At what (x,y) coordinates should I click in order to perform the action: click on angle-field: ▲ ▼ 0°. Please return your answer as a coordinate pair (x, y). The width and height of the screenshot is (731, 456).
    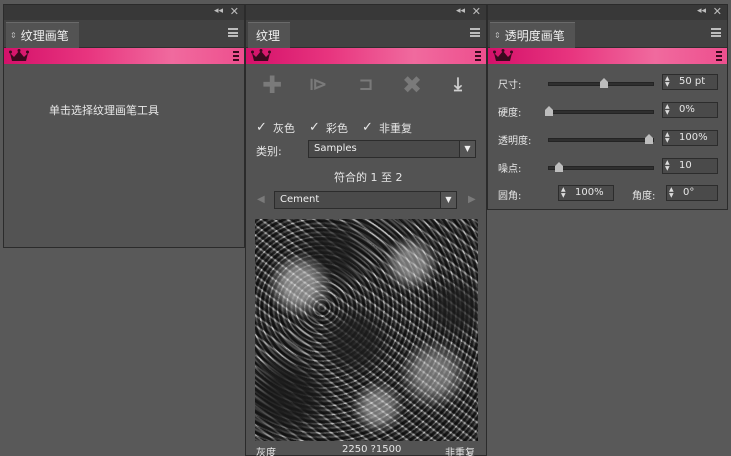
    Looking at the image, I should click on (692, 193).